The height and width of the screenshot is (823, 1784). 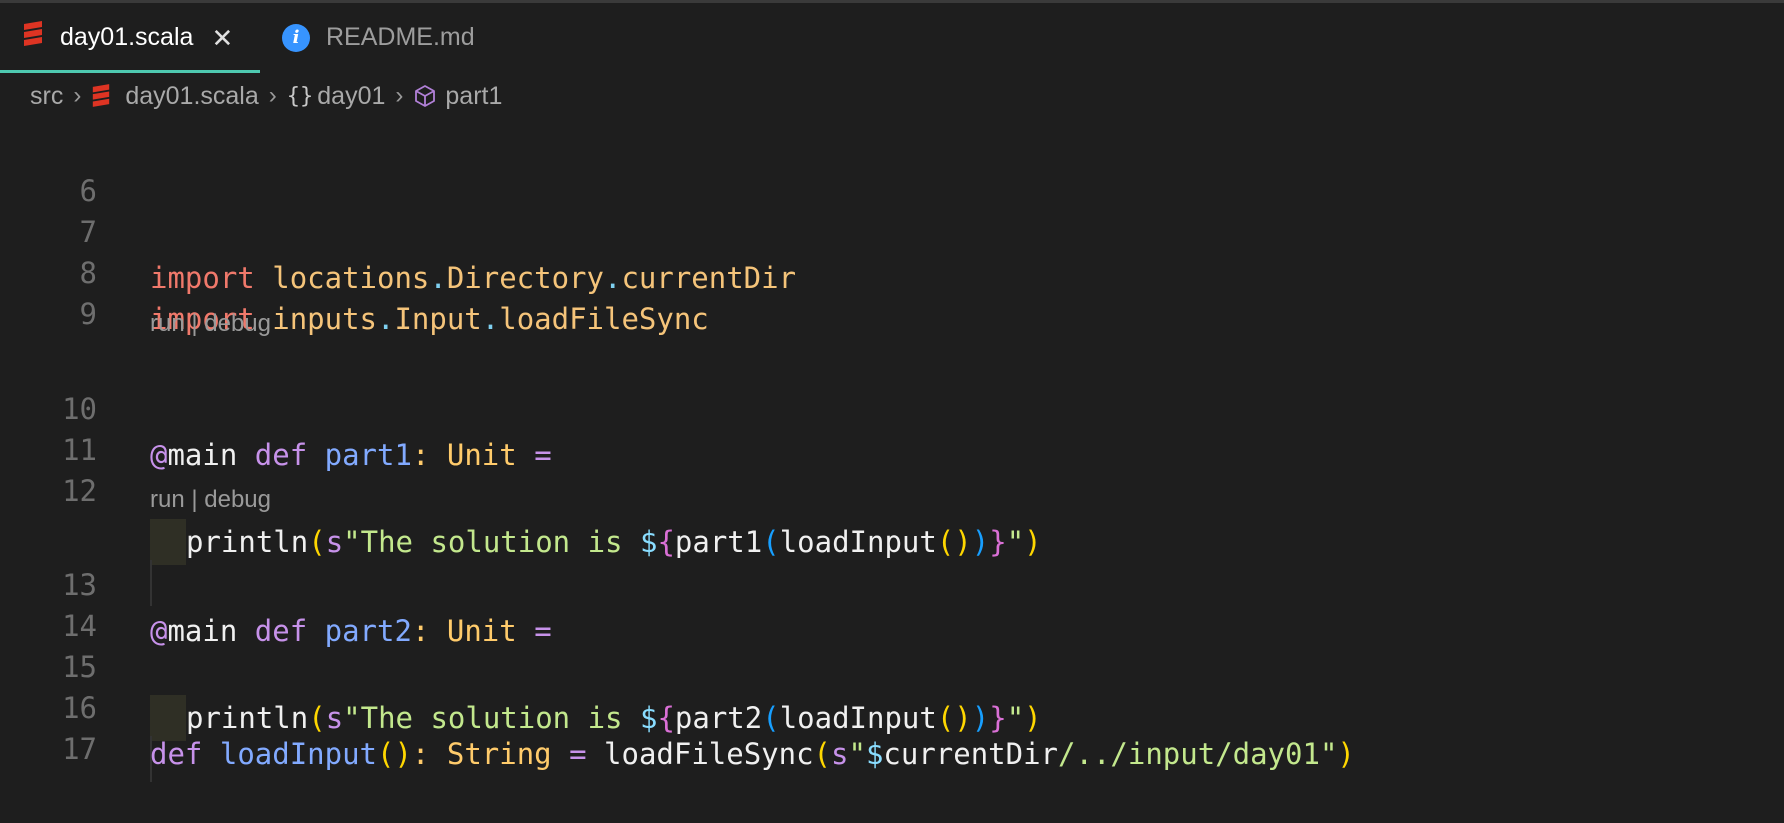 I want to click on line-number: 9, so click(x=88, y=314).